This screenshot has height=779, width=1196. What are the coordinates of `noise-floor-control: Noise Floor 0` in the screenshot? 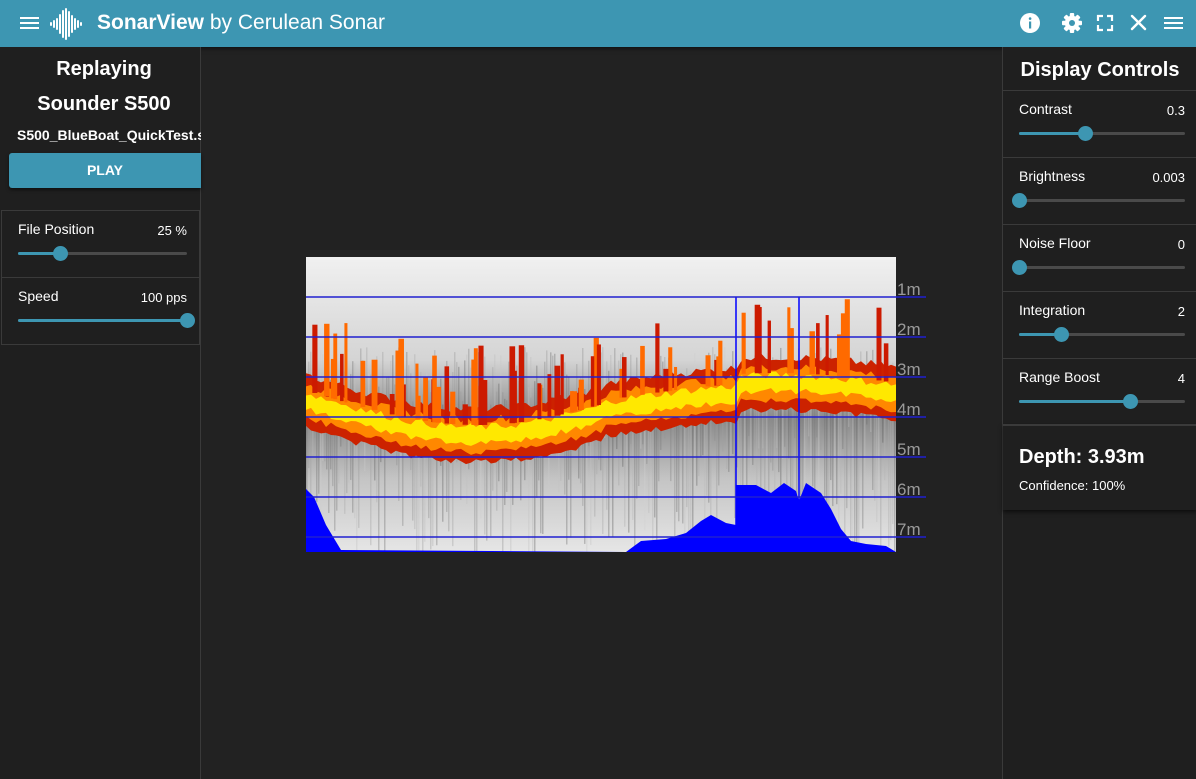 It's located at (1099, 258).